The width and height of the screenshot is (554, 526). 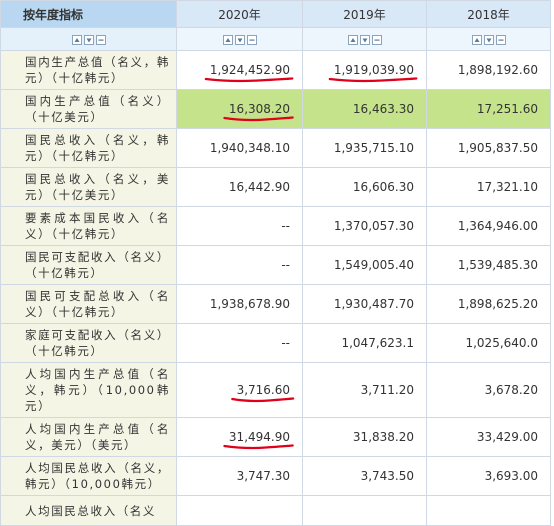 I want to click on value-cell: 1,047,623.1, so click(x=364, y=343).